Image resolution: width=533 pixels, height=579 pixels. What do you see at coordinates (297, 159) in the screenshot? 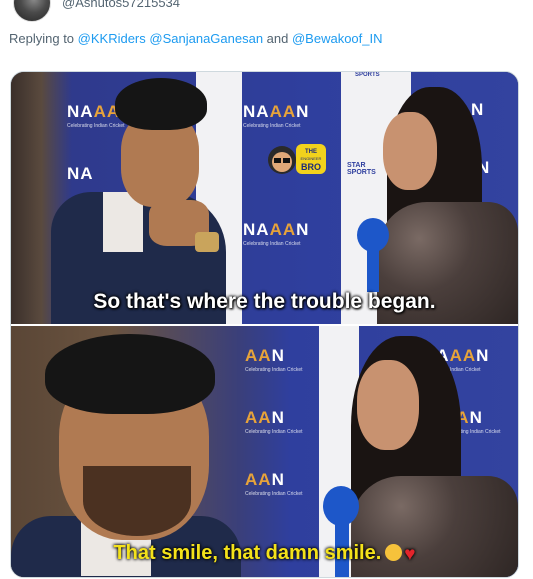
I see `engineer-bro-sticker: THE ENGINEER BRO` at bounding box center [297, 159].